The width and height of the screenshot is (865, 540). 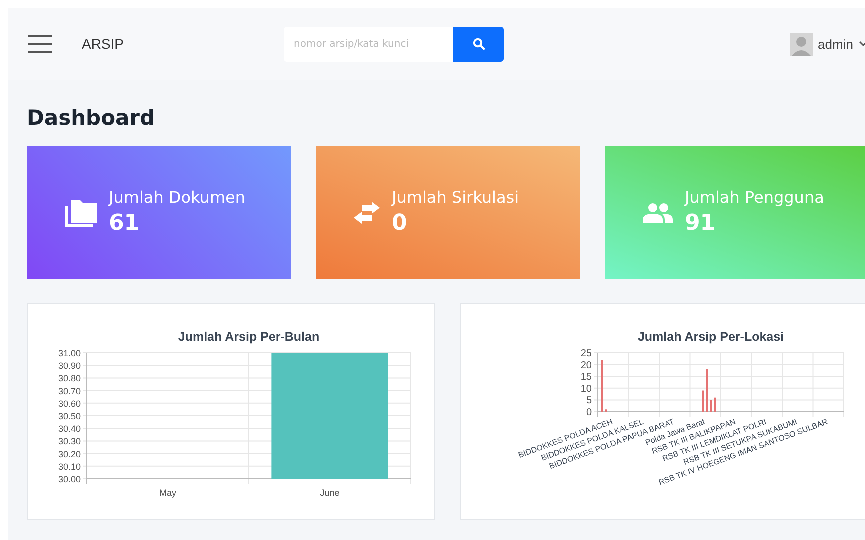 I want to click on exchange-arrows-icon, so click(x=367, y=213).